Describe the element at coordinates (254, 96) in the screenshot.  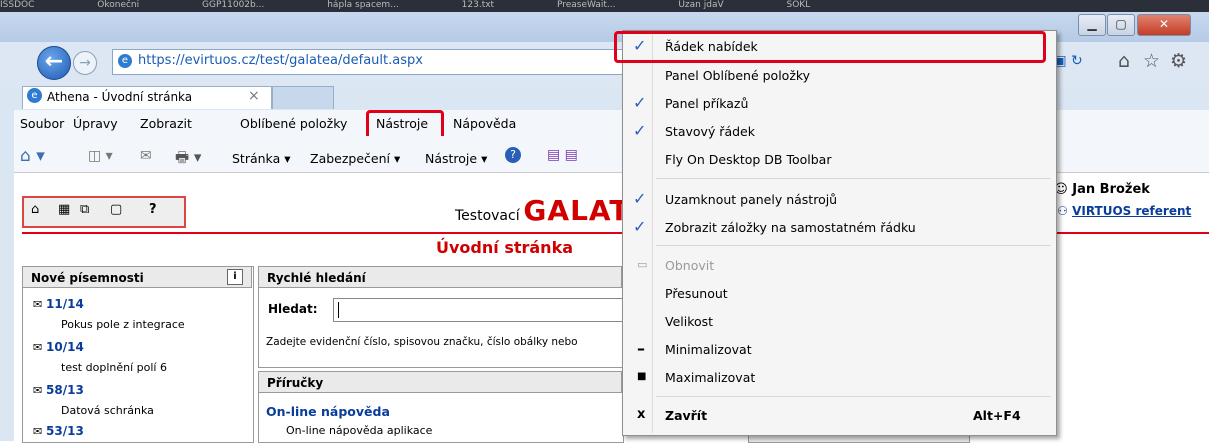
I see `tab-close-icon: ×` at that location.